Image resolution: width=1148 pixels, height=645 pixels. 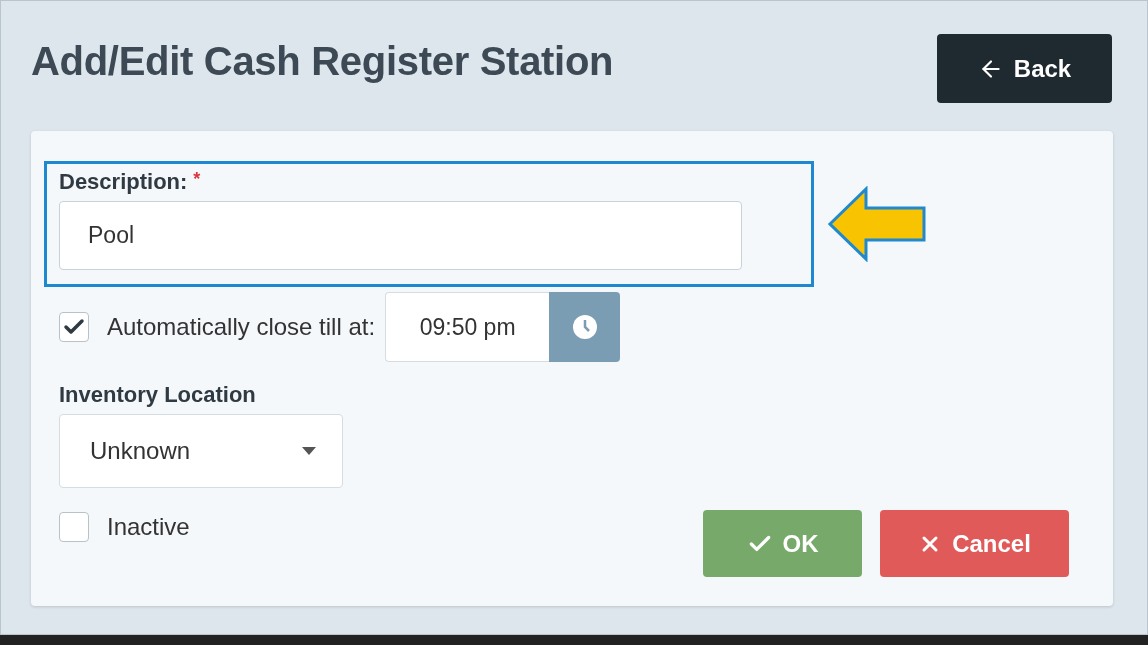 I want to click on clock-button, so click(x=585, y=327).